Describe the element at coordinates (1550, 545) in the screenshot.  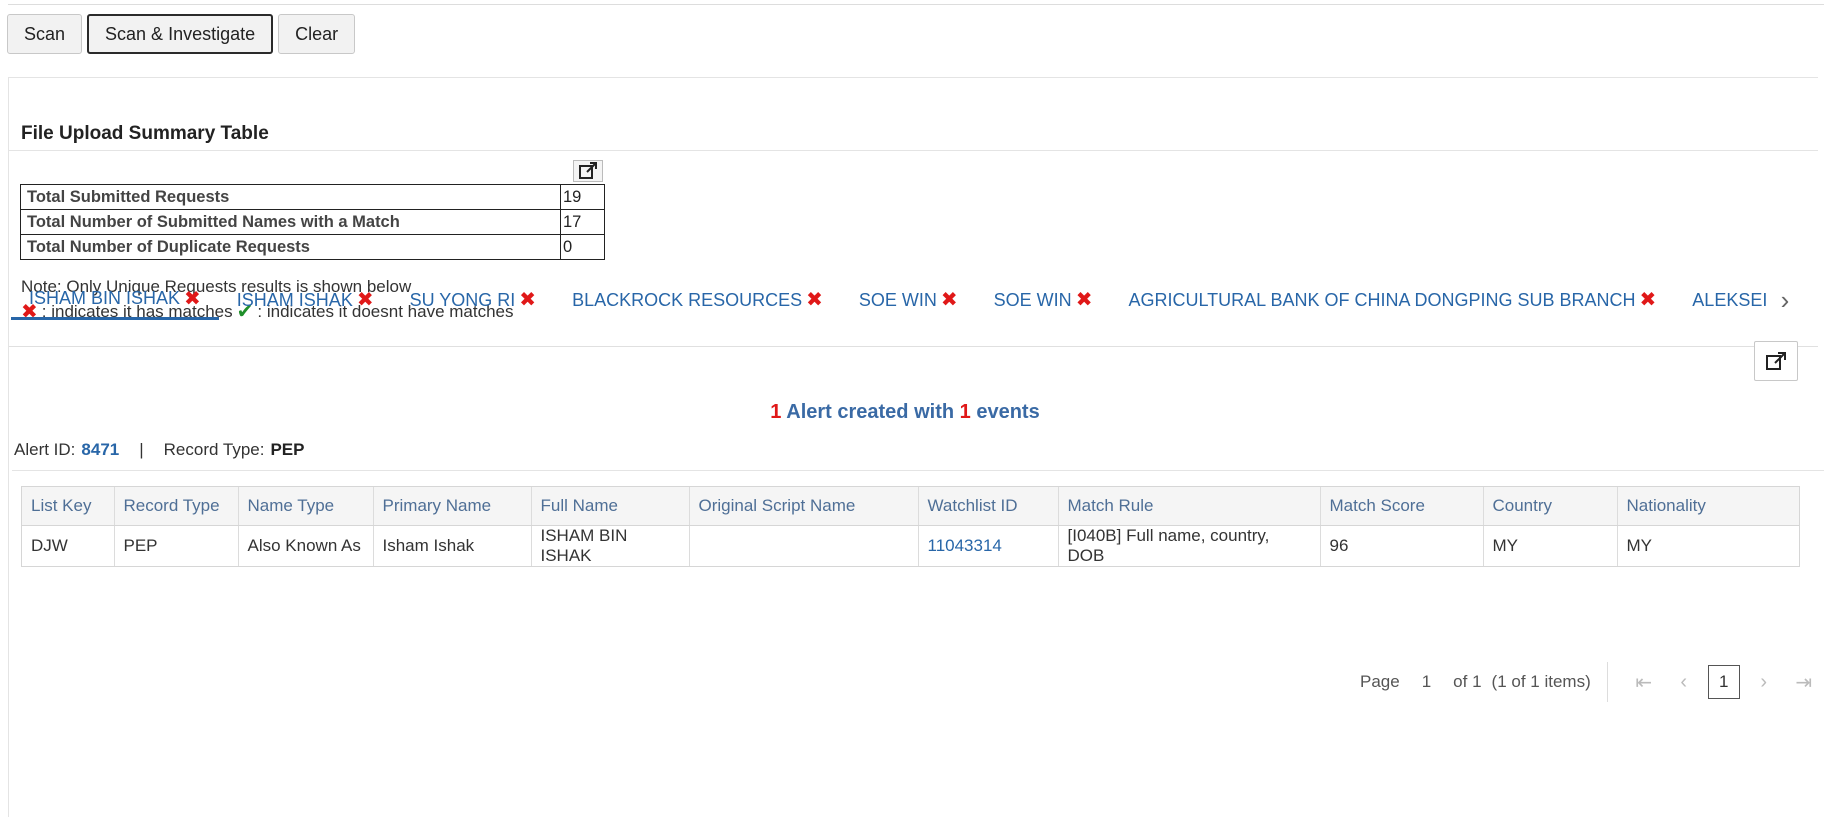
I see `cell-country: MY` at that location.